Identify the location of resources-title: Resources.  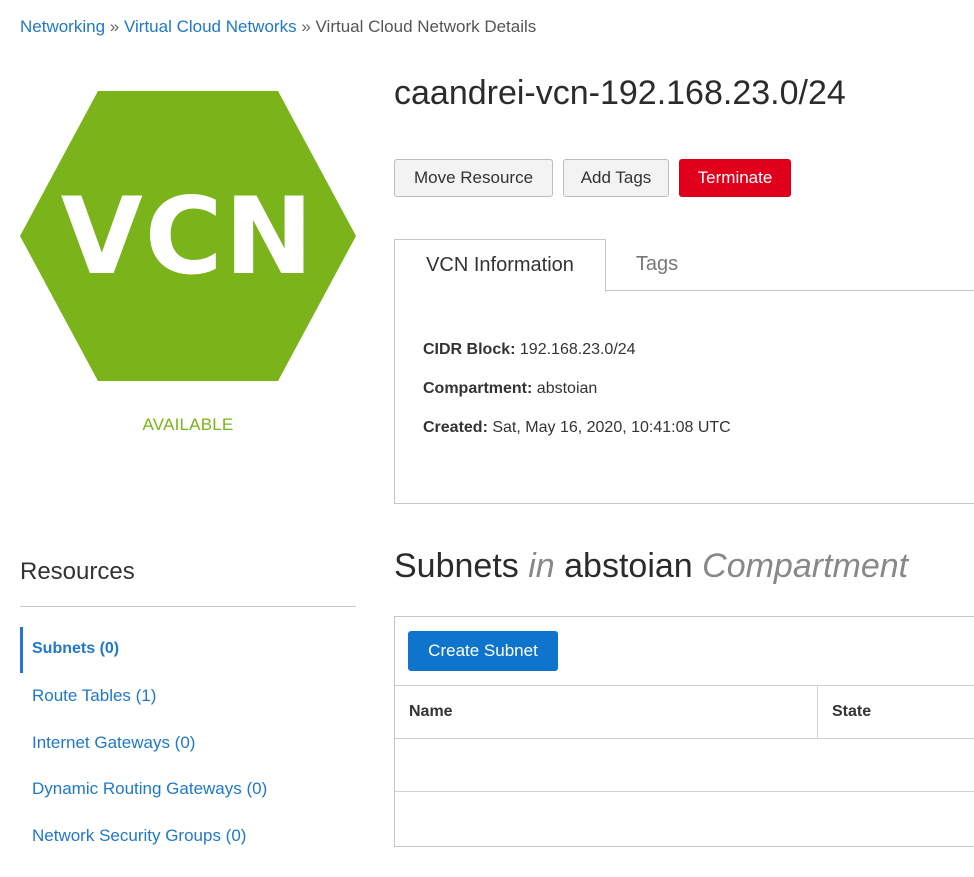
(77, 571).